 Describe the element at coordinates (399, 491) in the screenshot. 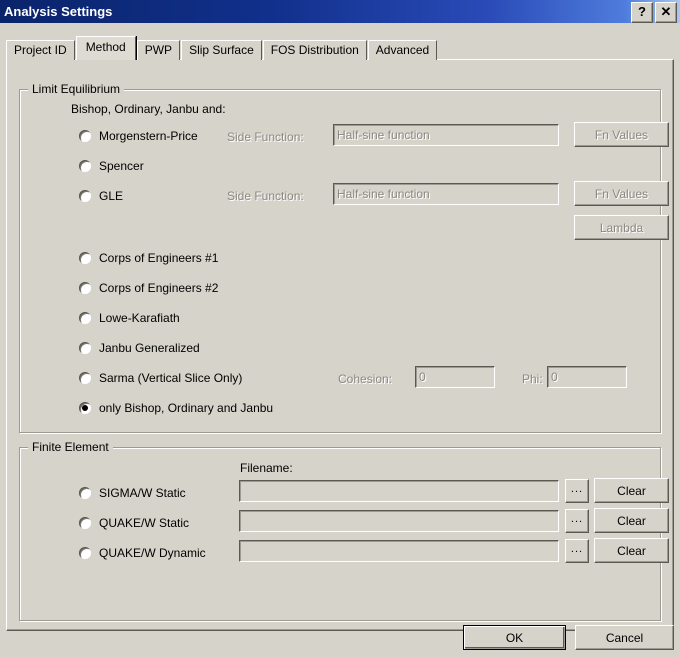

I see `filename-input-sigma-w-static` at that location.